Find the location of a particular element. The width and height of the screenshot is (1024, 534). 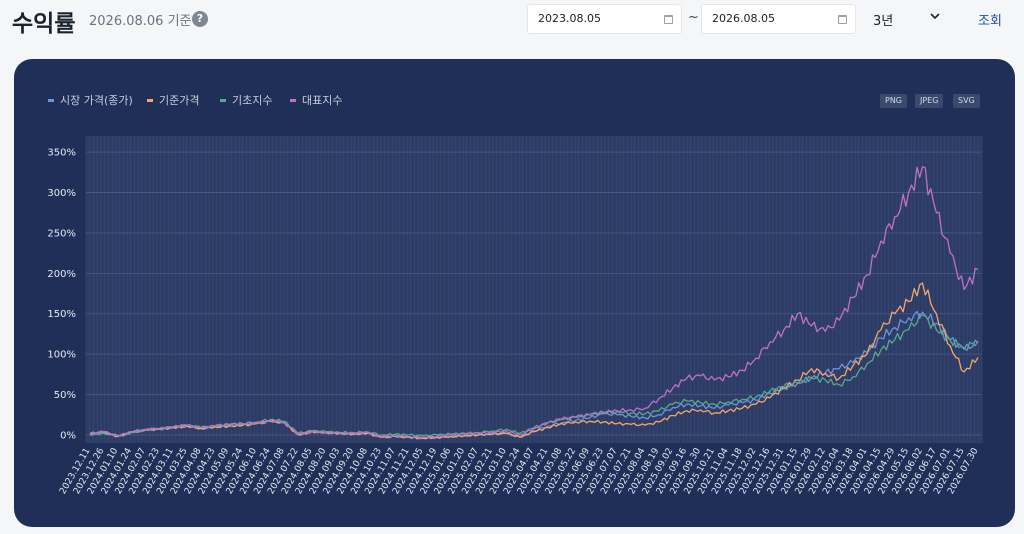

chevron-down-icon is located at coordinates (935, 16).